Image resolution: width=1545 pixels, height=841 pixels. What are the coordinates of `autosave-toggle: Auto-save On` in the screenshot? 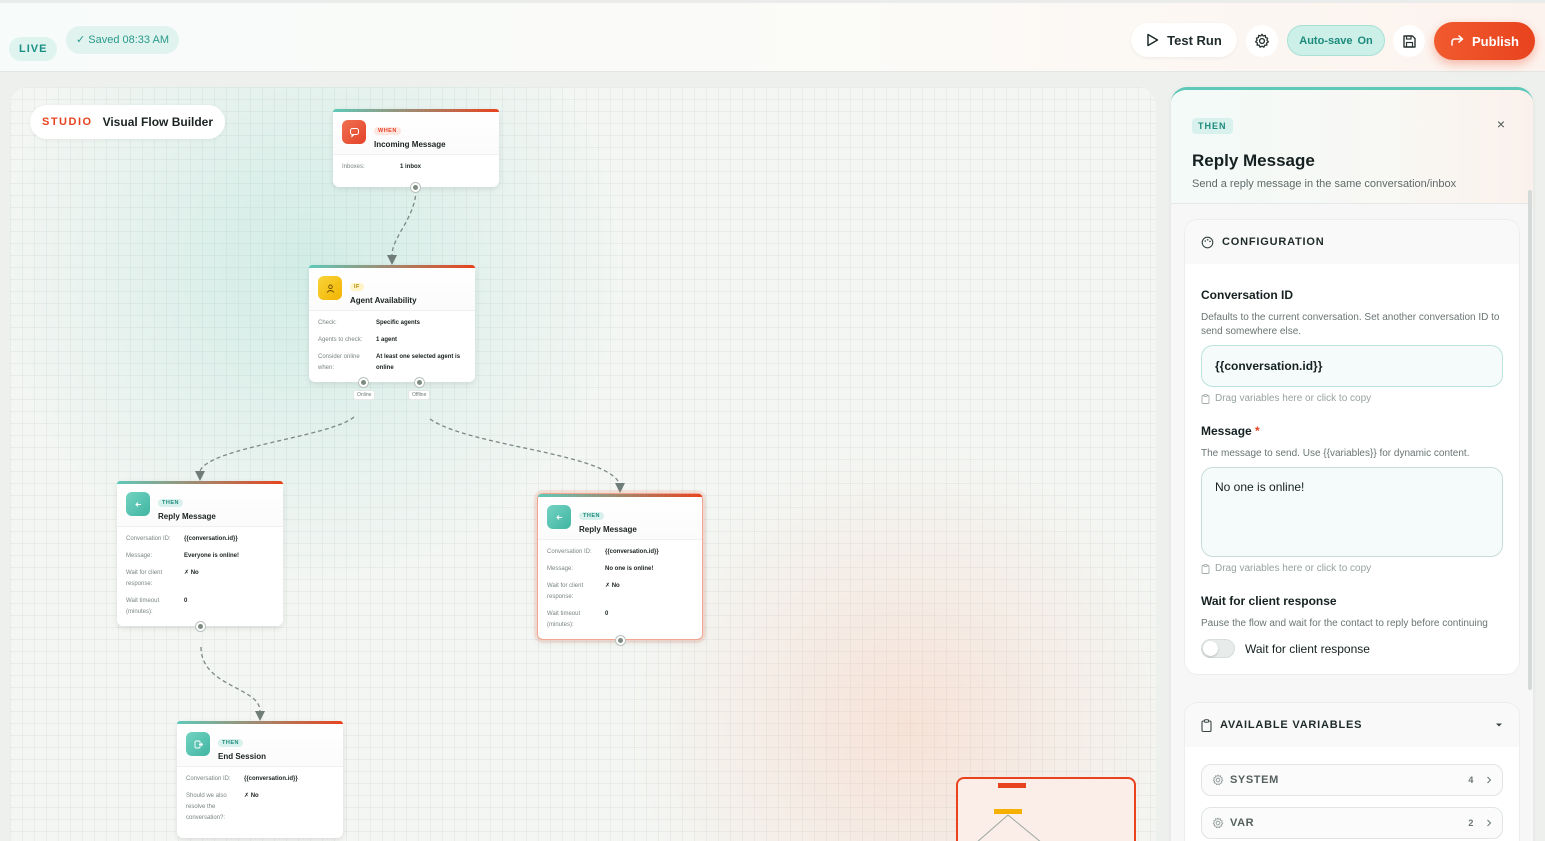 It's located at (1336, 40).